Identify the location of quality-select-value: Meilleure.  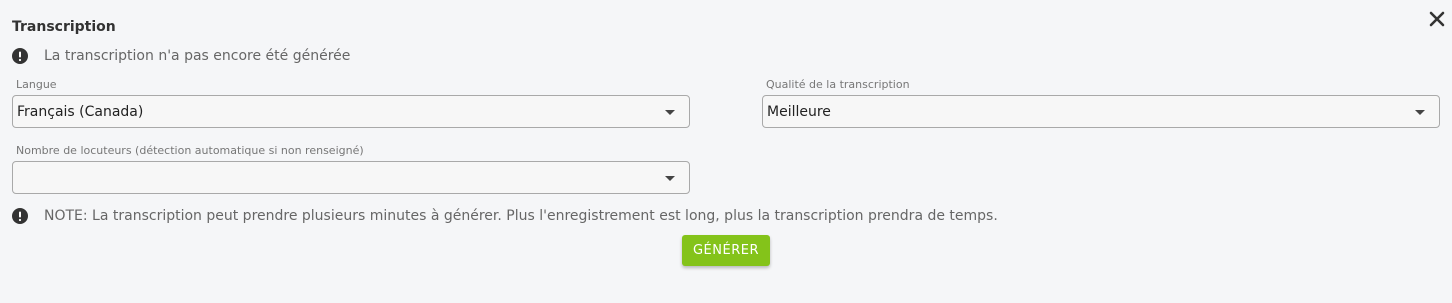
(799, 112).